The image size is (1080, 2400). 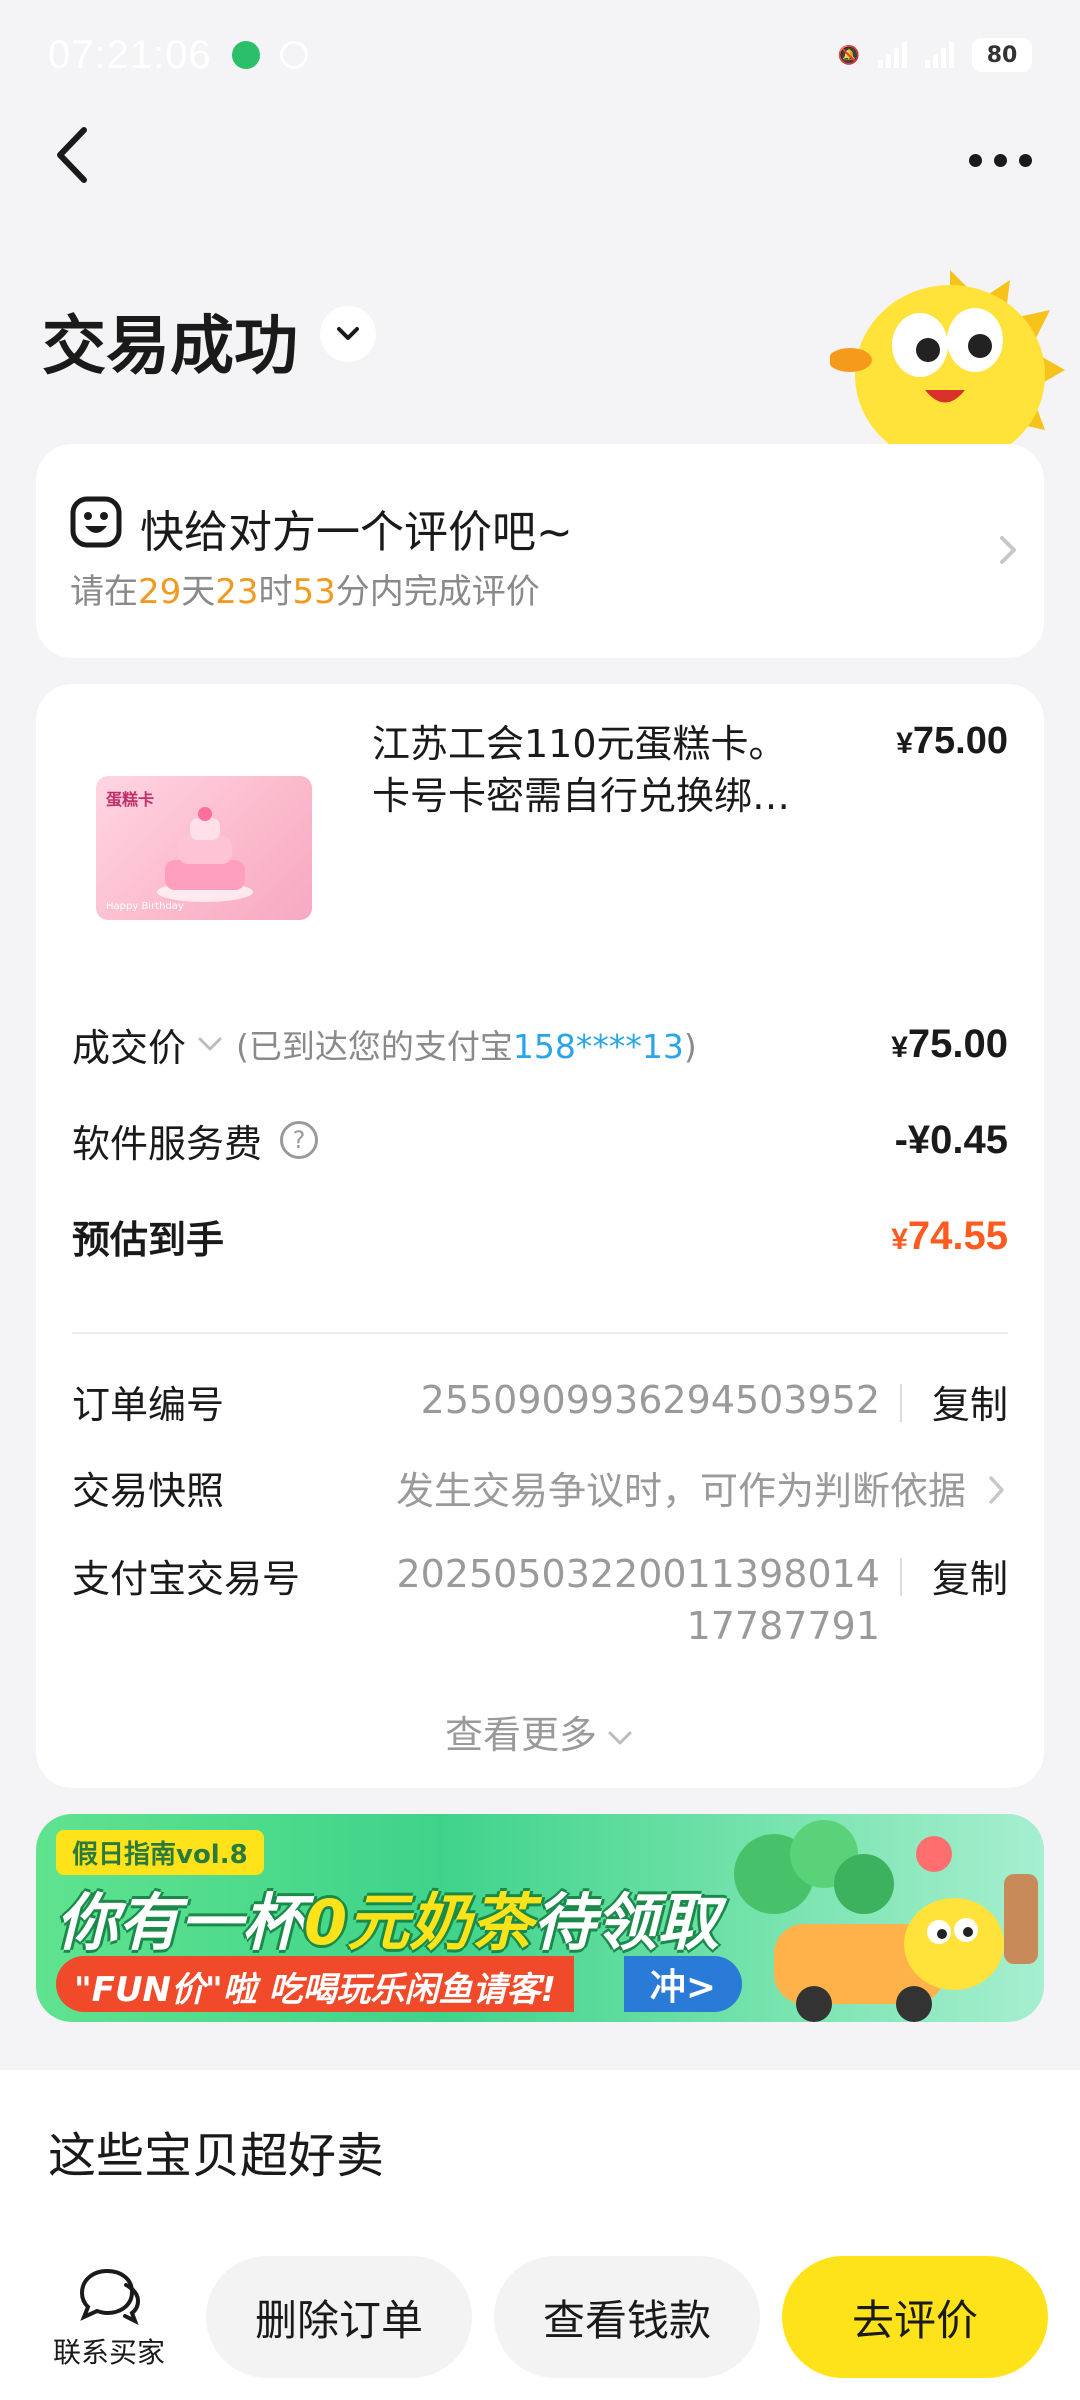 I want to click on banner-headline: 你有一杯0元奶茶待领取, so click(x=387, y=1917).